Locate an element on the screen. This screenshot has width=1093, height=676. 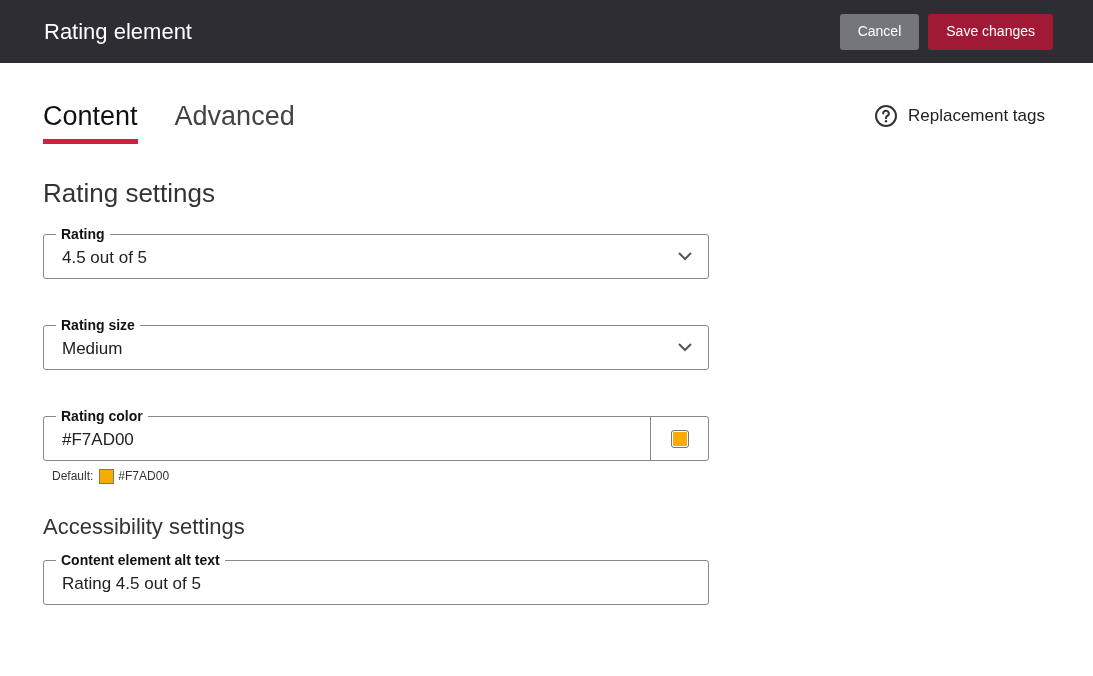
default-color-value: #F7AD00 is located at coordinates (144, 476).